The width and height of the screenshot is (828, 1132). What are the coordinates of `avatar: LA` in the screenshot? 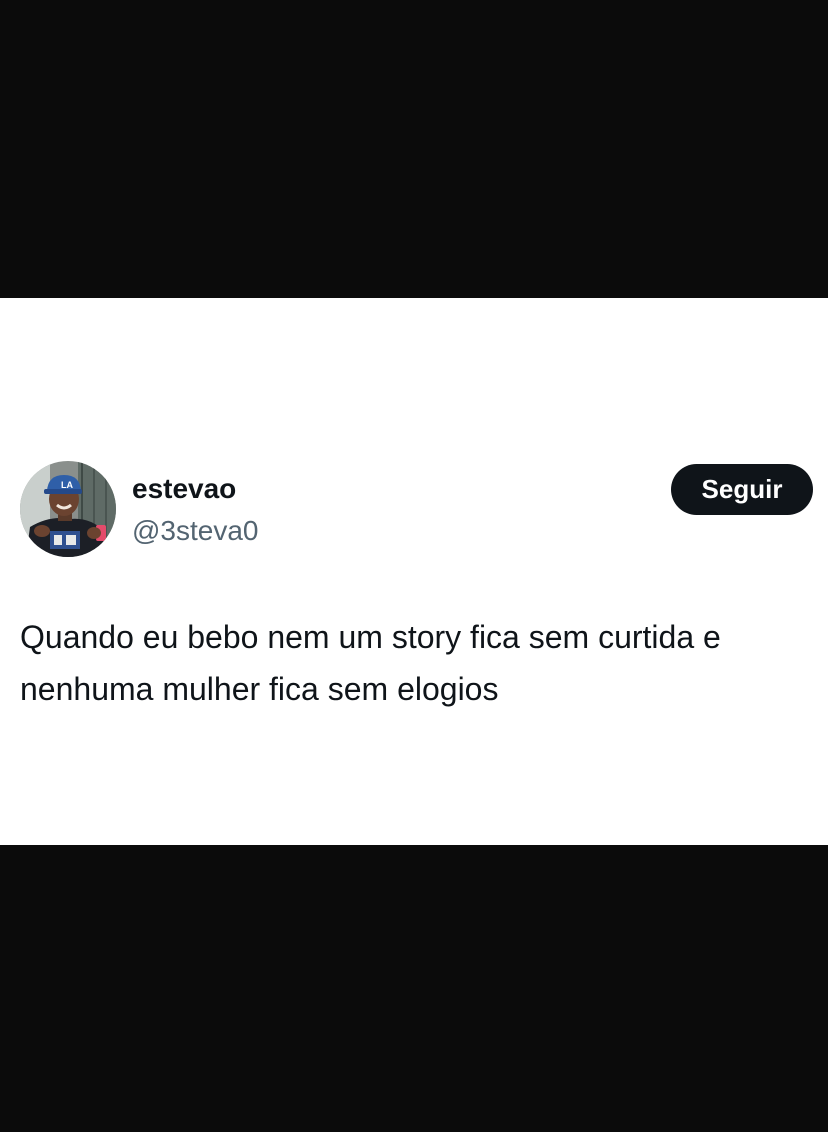 It's located at (68, 509).